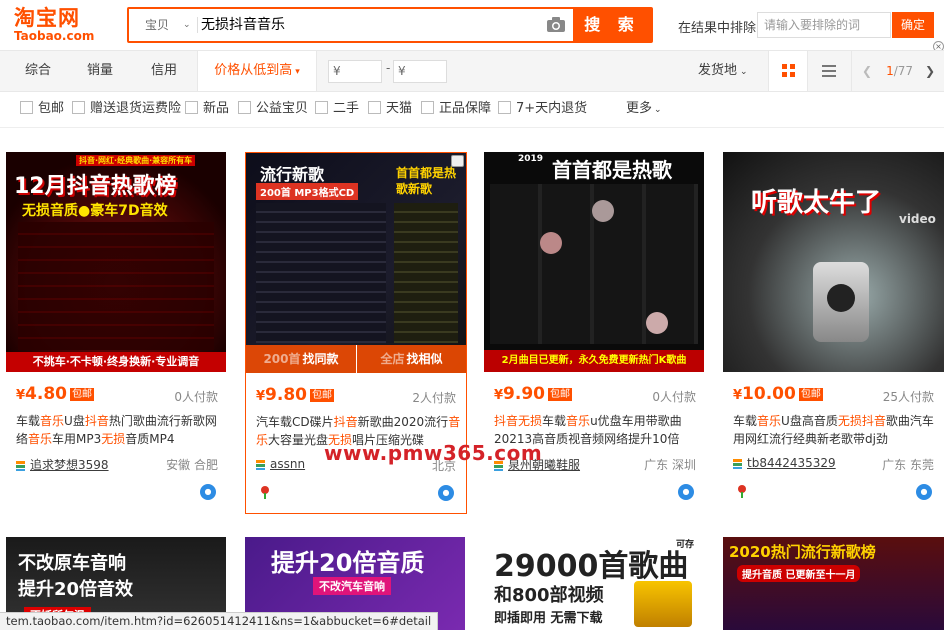 This screenshot has width=944, height=630. Describe the element at coordinates (352, 586) in the screenshot. I see `image-subline: 不改汽车音响` at that location.